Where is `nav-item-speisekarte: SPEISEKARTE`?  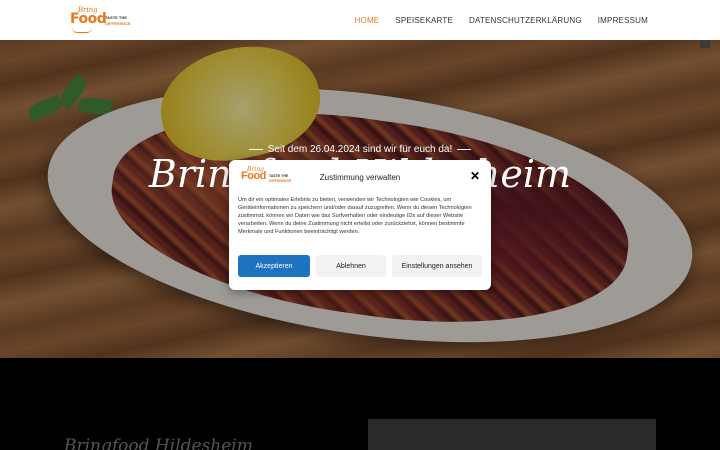 nav-item-speisekarte: SPEISEKARTE is located at coordinates (424, 20).